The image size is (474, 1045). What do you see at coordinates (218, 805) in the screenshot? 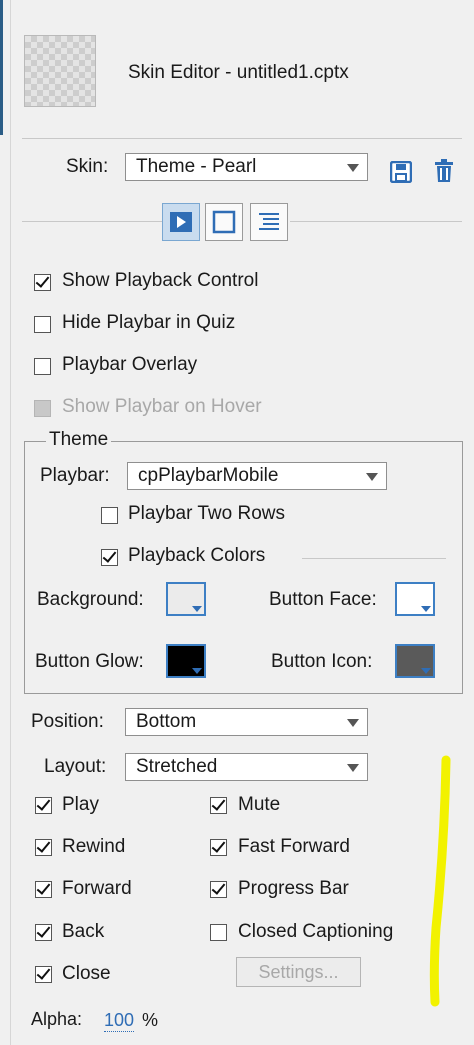
I see `mute-checkbox` at bounding box center [218, 805].